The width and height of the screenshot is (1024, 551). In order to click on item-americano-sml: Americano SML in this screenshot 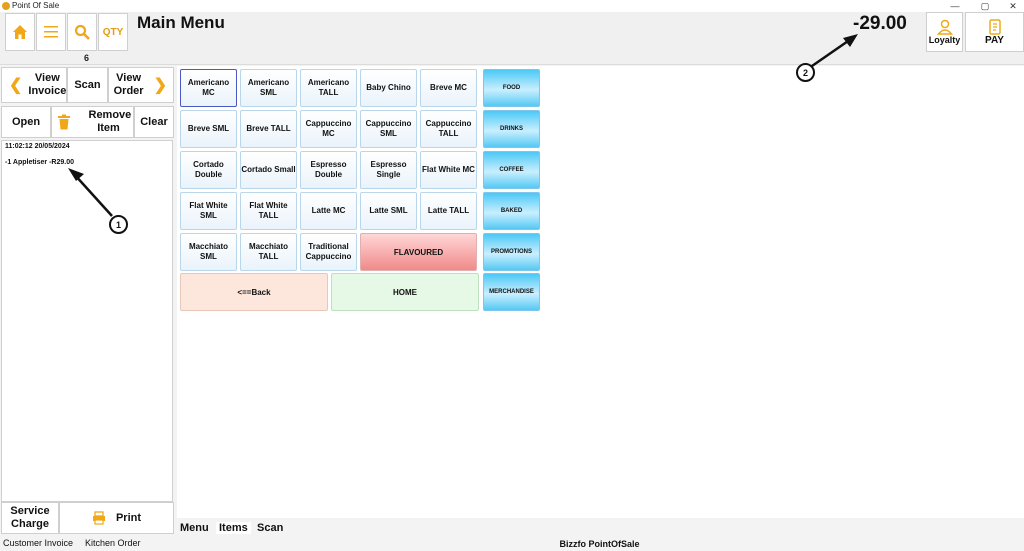, I will do `click(268, 88)`.